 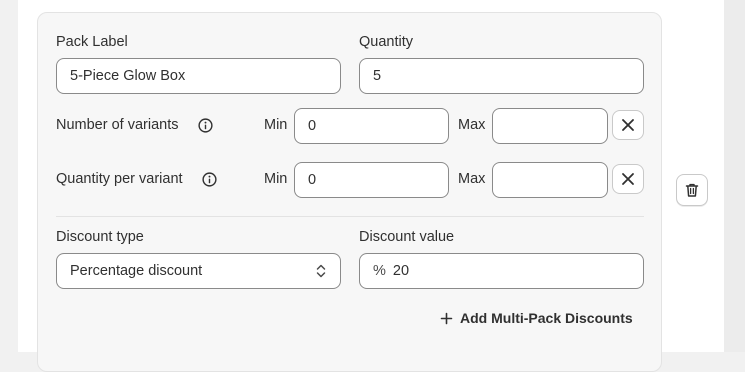 I want to click on clear-qty-variant-button, so click(x=628, y=179).